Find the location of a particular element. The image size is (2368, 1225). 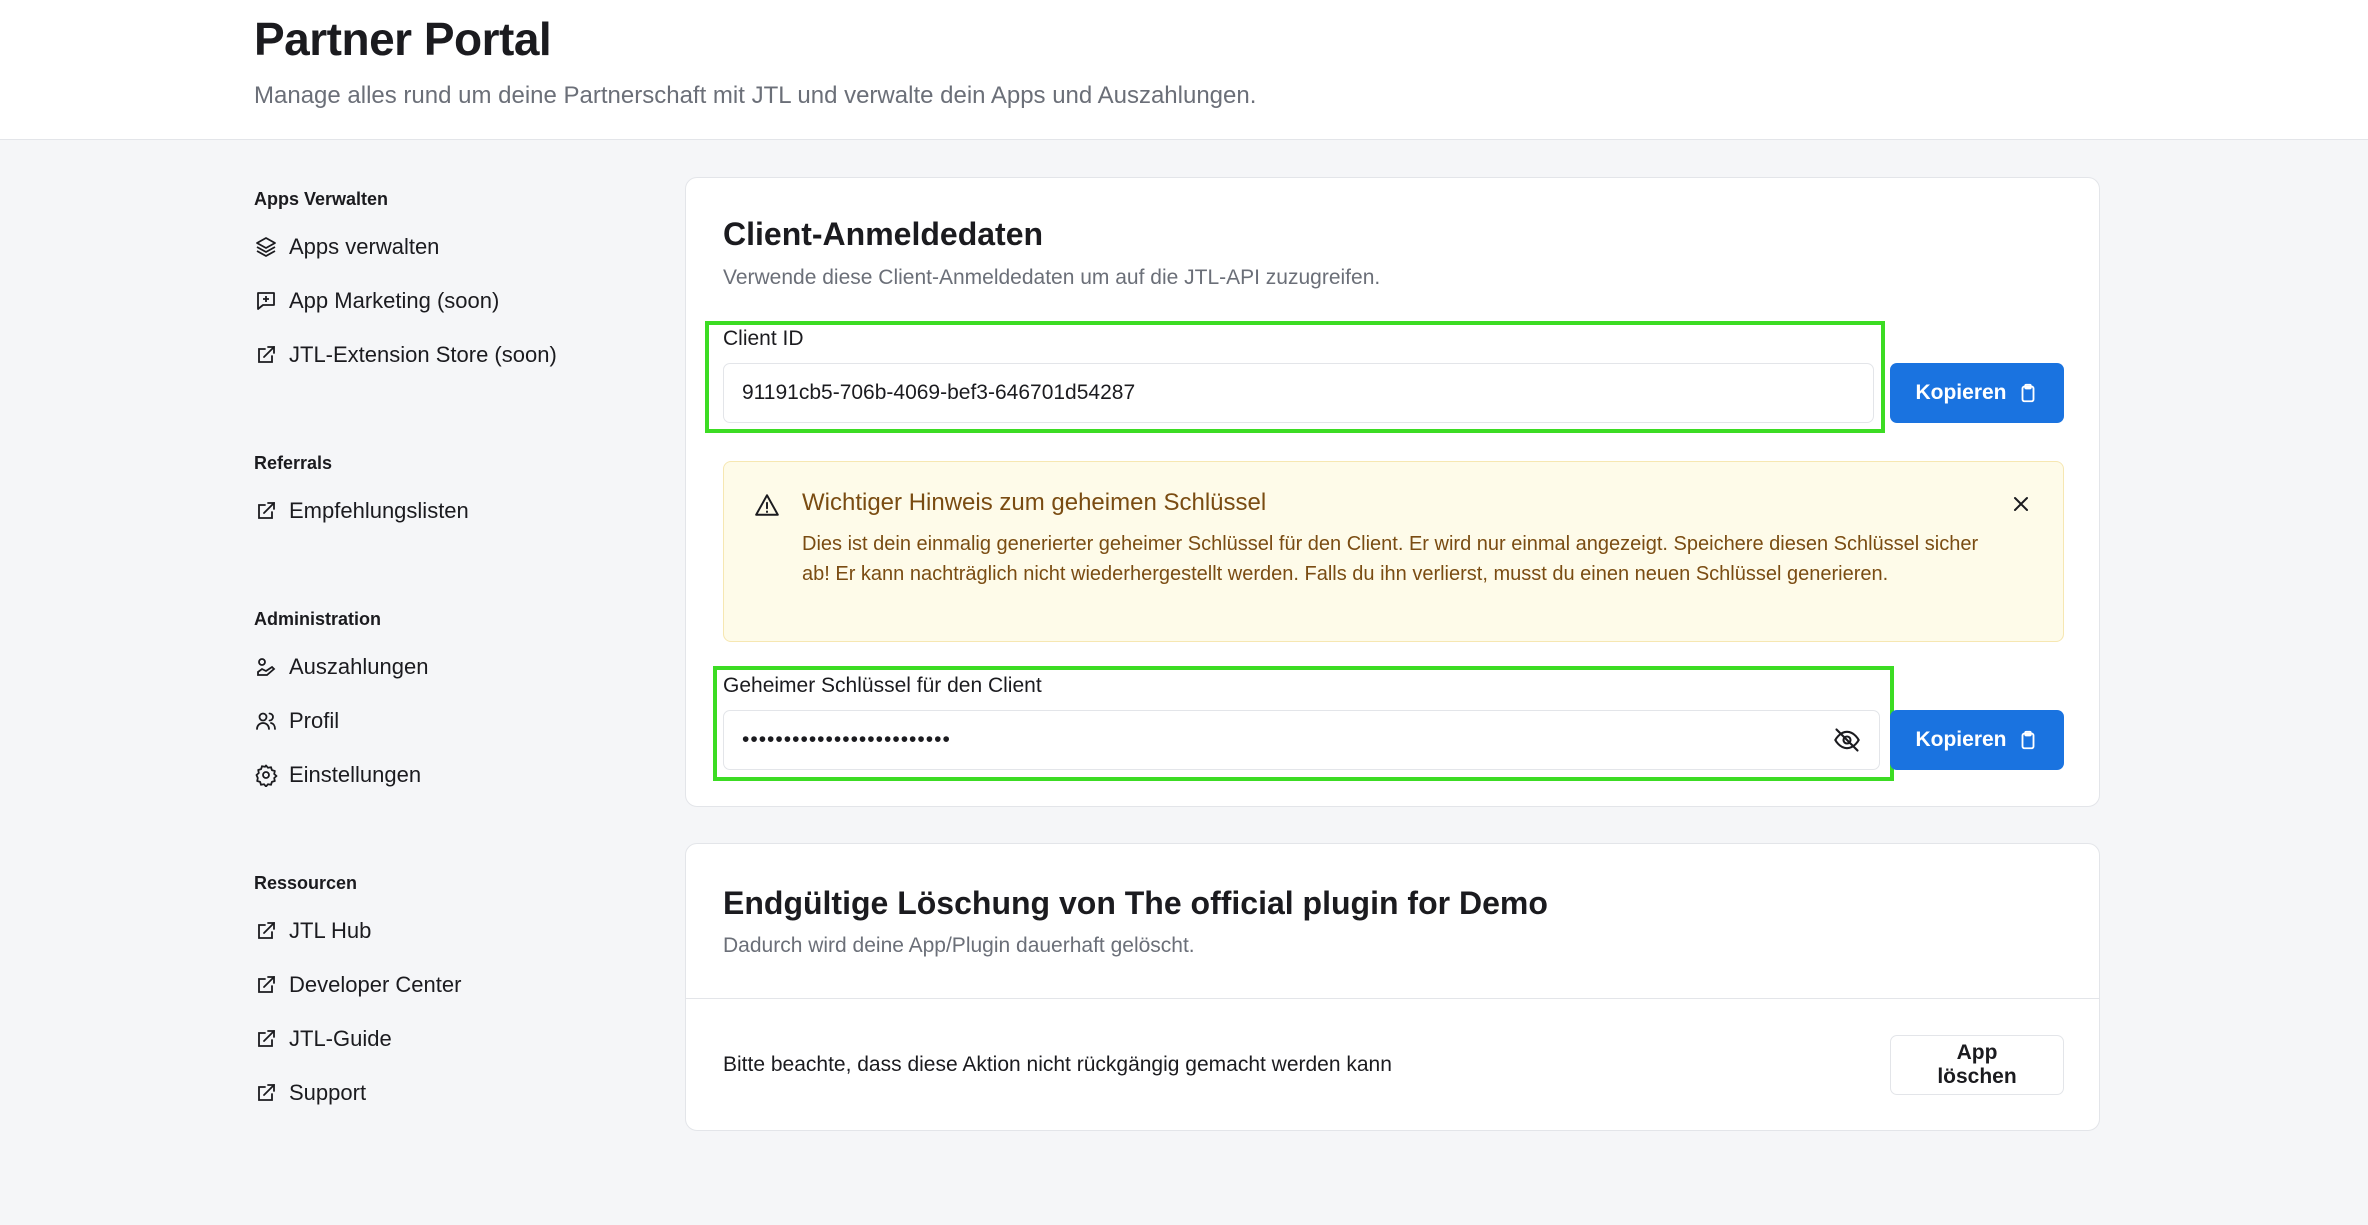

client-id-input is located at coordinates (1298, 393).